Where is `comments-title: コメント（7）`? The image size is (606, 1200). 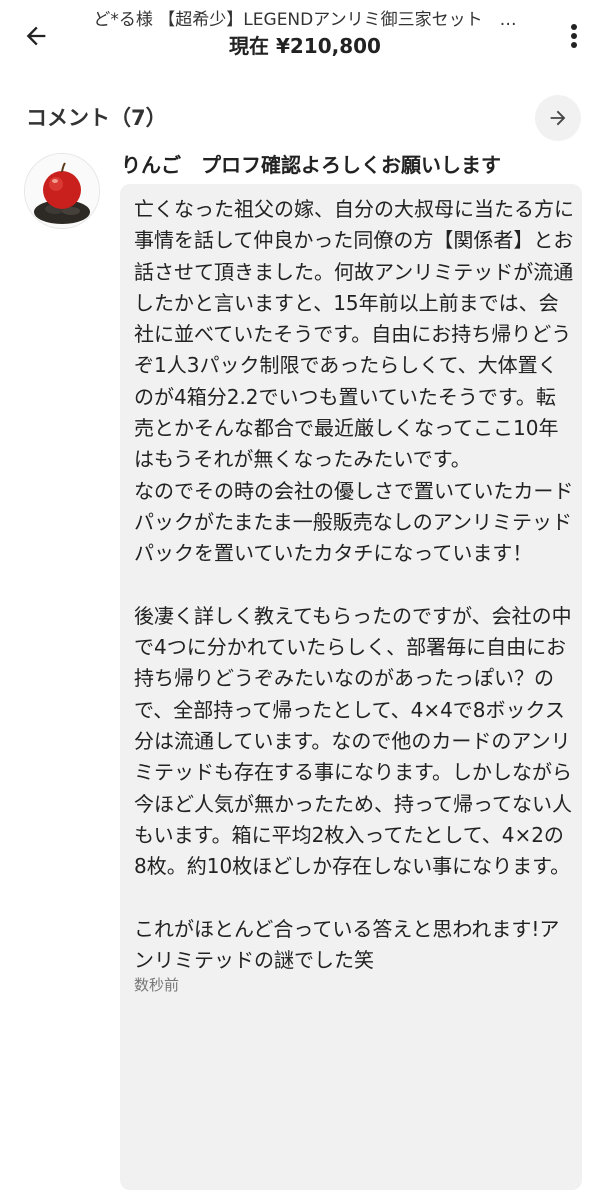 comments-title: コメント（7） is located at coordinates (96, 118).